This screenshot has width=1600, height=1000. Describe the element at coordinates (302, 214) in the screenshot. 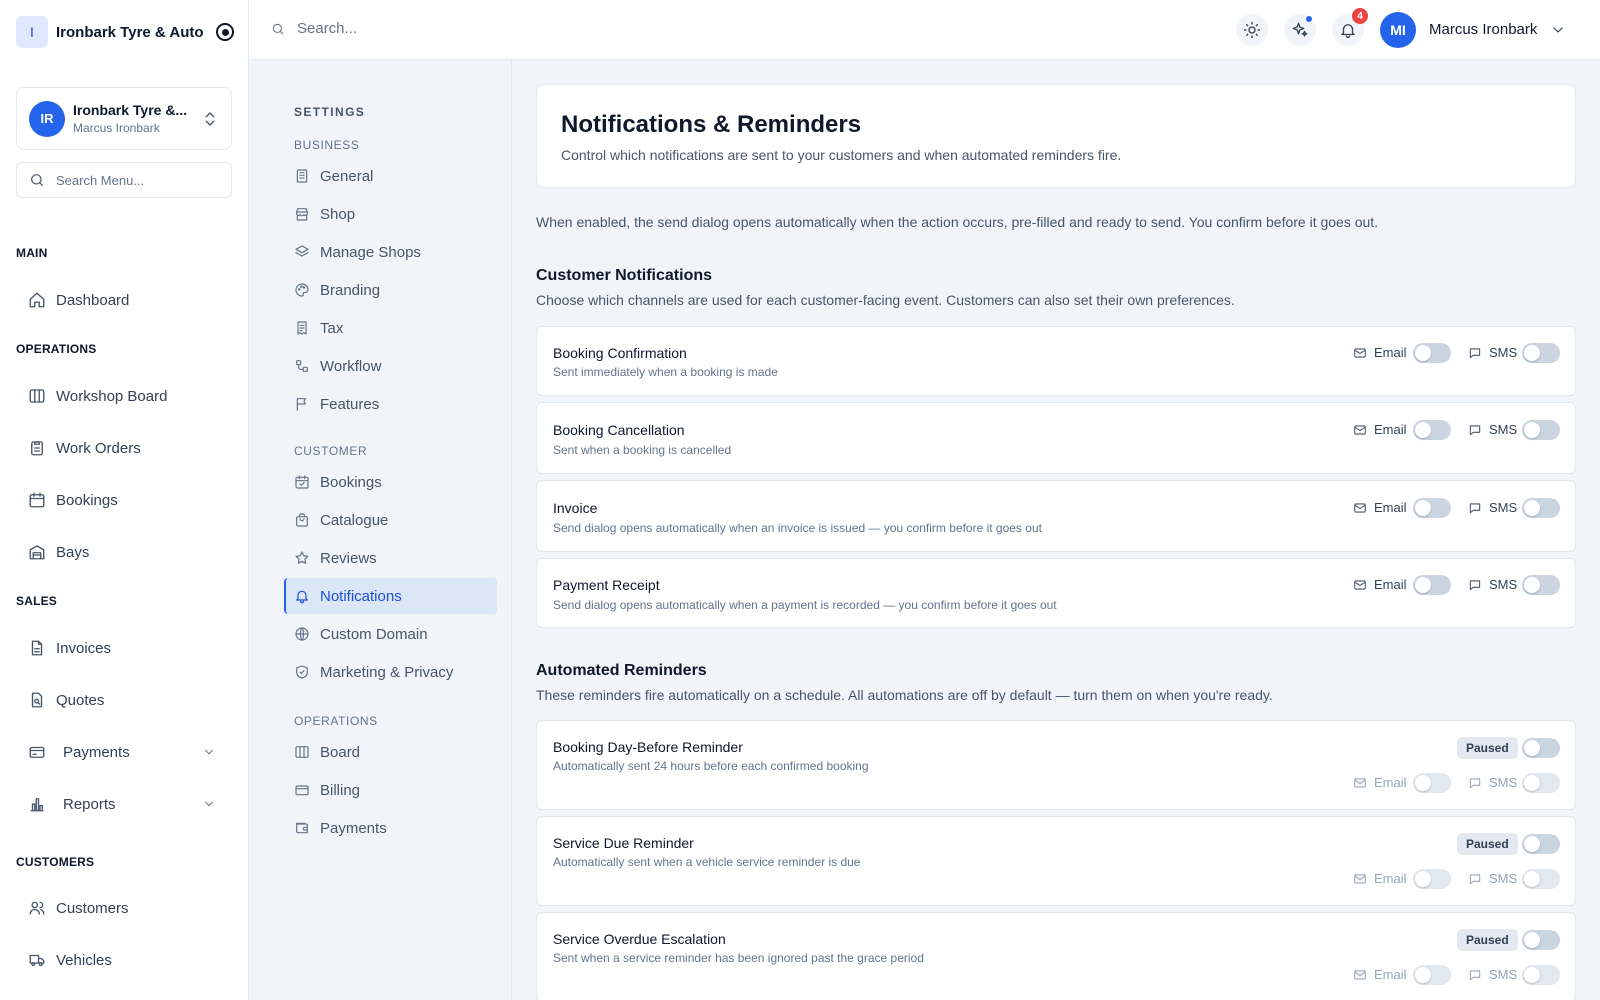

I see `store-icon` at that location.